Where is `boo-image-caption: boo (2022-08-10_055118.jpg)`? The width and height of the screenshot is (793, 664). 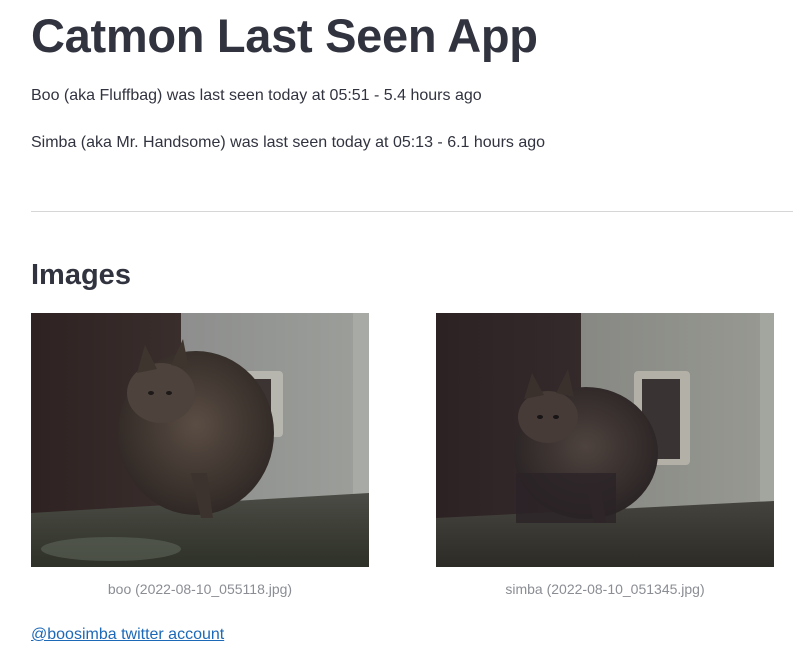
boo-image-caption: boo (2022-08-10_055118.jpg) is located at coordinates (200, 589).